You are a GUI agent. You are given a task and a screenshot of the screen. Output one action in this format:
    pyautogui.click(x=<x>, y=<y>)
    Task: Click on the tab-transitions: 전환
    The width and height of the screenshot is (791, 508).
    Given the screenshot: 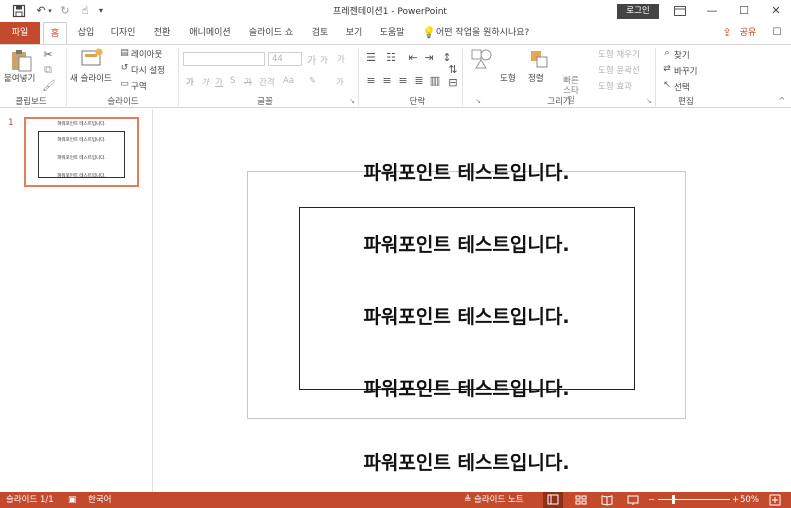 What is the action you would take?
    pyautogui.click(x=162, y=33)
    